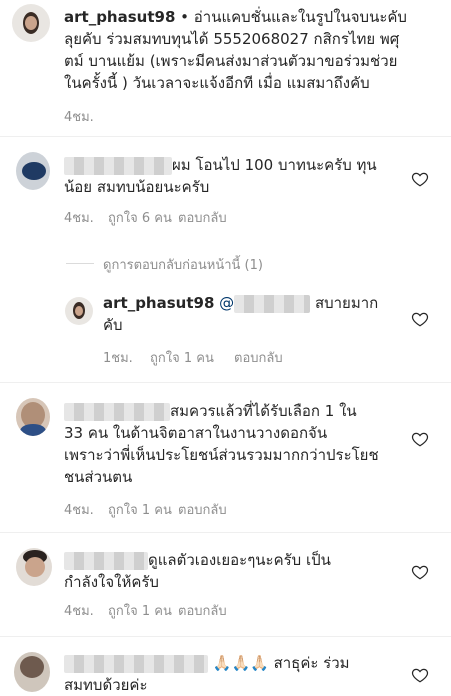  I want to click on comment-line: 33 คน ในด้านจิตอาสาในงานวางดอกจัน, so click(196, 433).